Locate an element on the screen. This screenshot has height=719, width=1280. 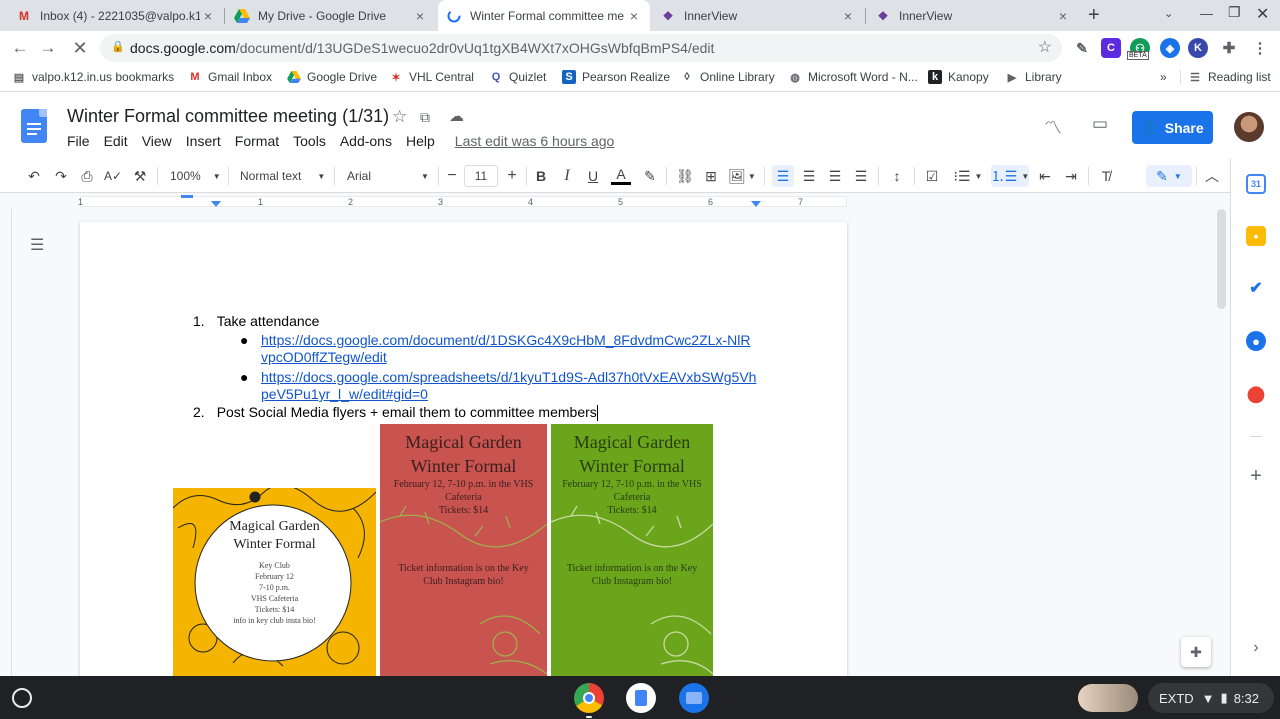
align-right-icon: ☰ is located at coordinates (835, 176).